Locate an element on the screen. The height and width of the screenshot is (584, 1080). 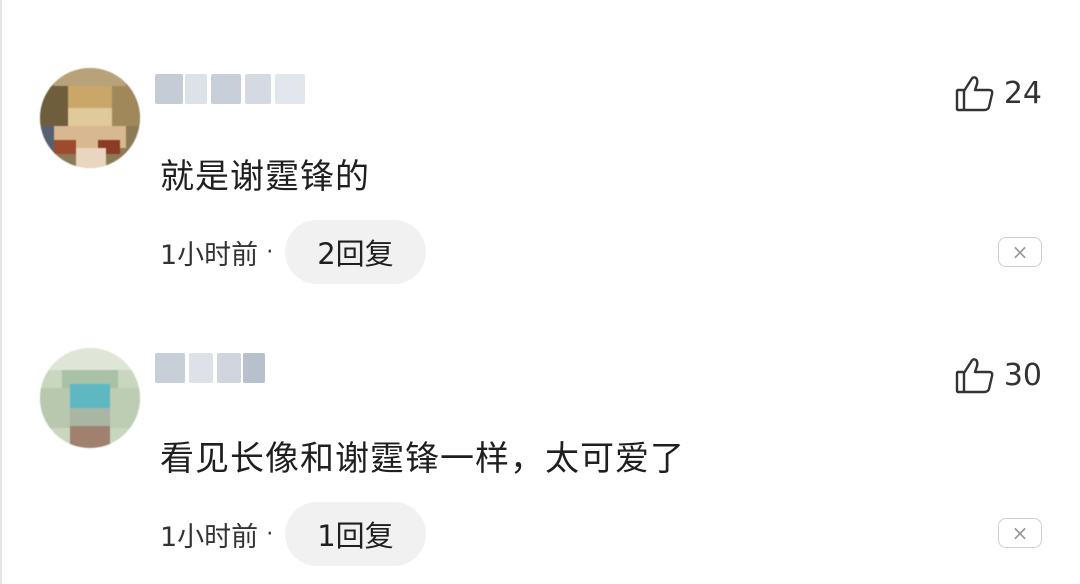
like-count: 30 is located at coordinates (1022, 375).